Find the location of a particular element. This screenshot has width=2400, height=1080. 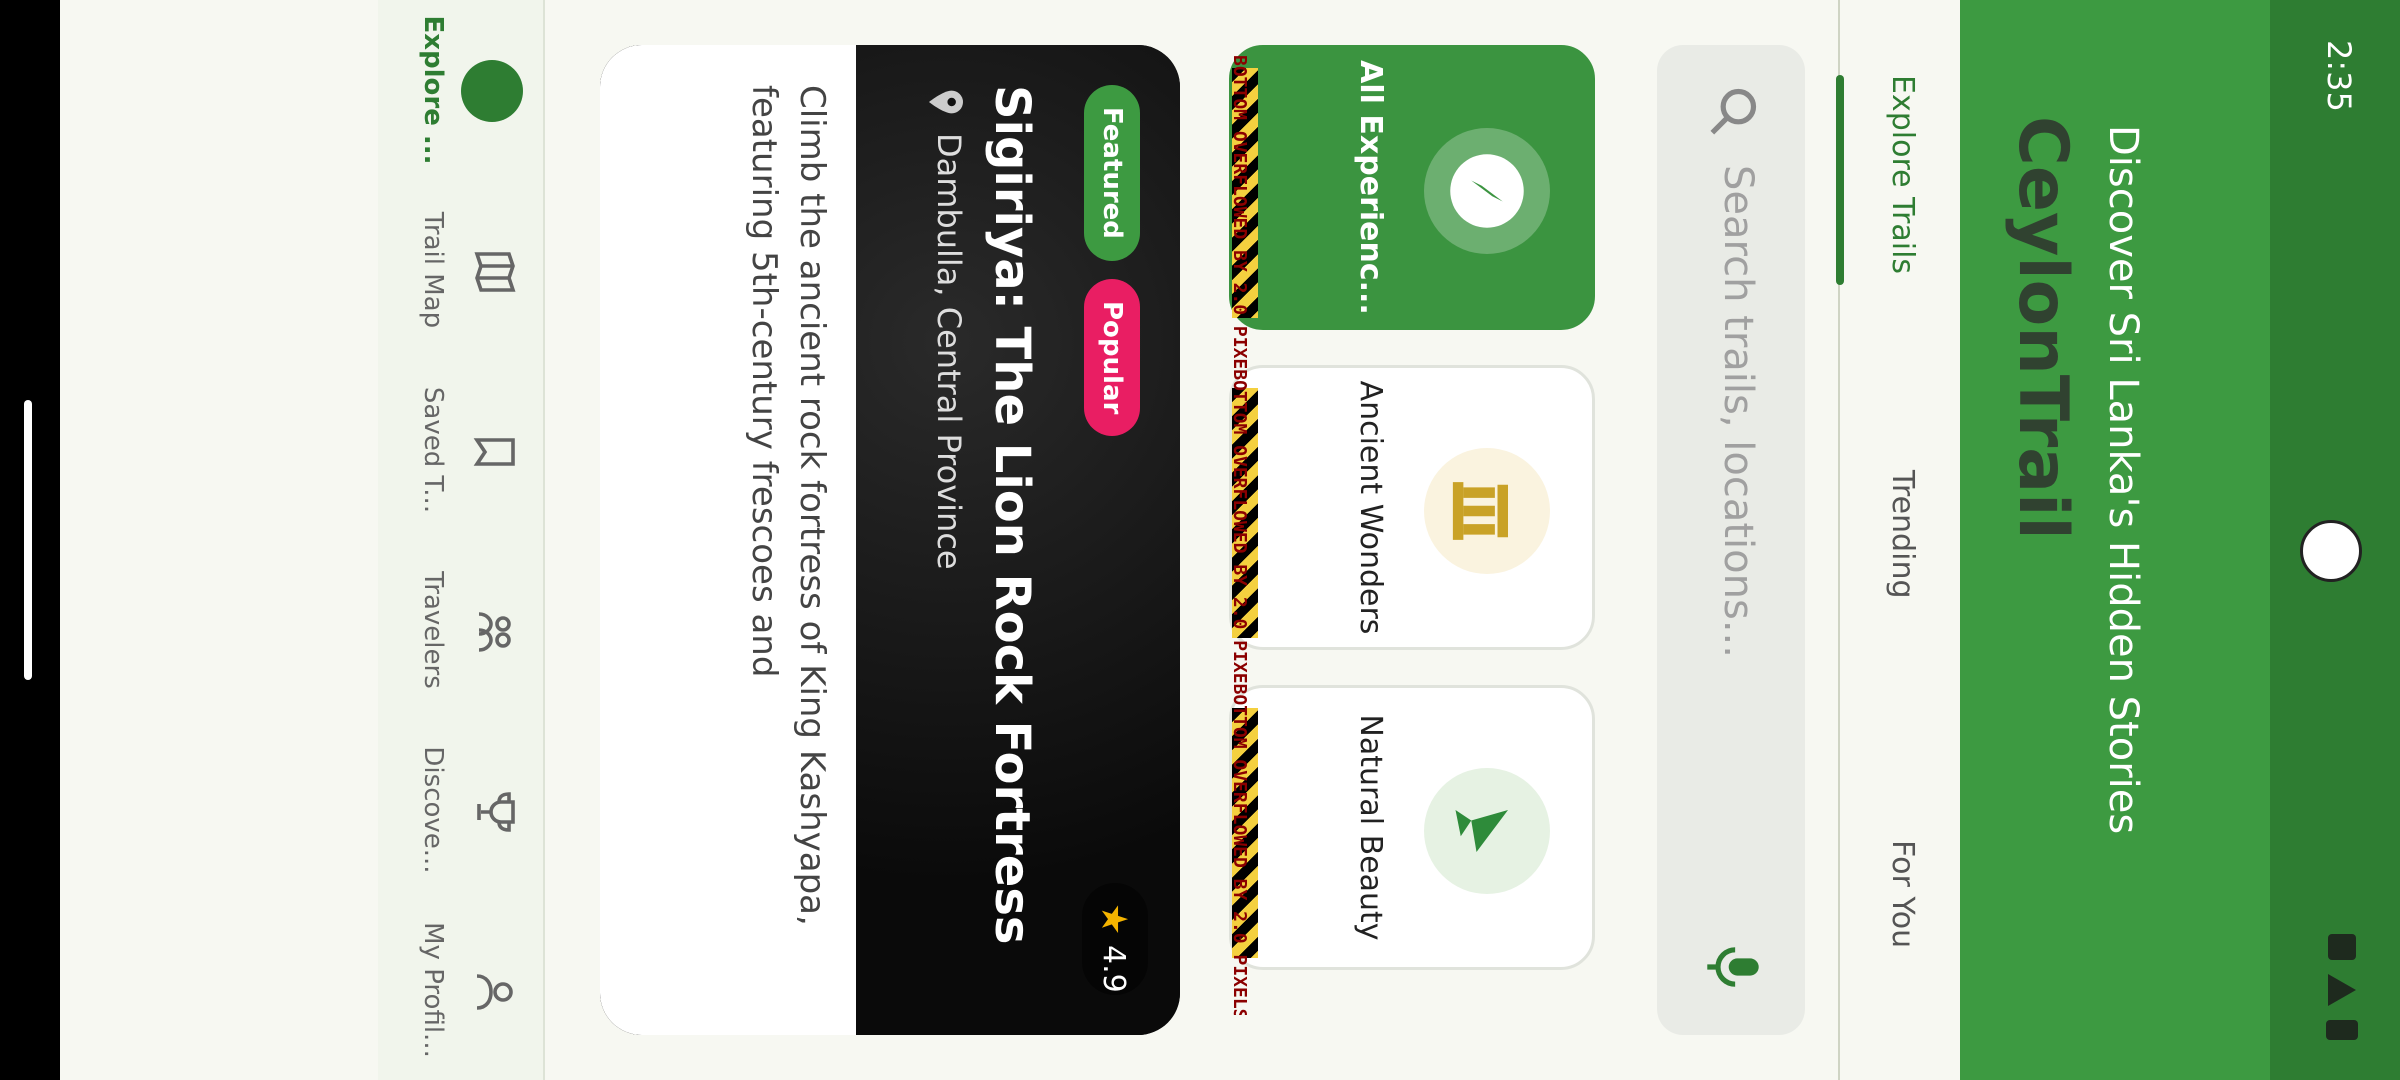

category-ancient-wonders: Ancient Wonders is located at coordinates (1412, 507).